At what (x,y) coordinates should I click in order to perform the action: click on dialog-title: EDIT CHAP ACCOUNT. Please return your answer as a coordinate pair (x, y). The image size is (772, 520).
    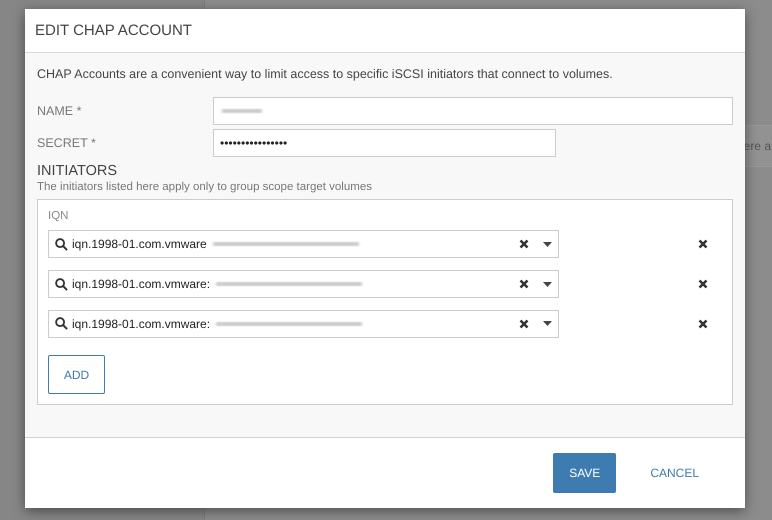
    Looking at the image, I should click on (113, 30).